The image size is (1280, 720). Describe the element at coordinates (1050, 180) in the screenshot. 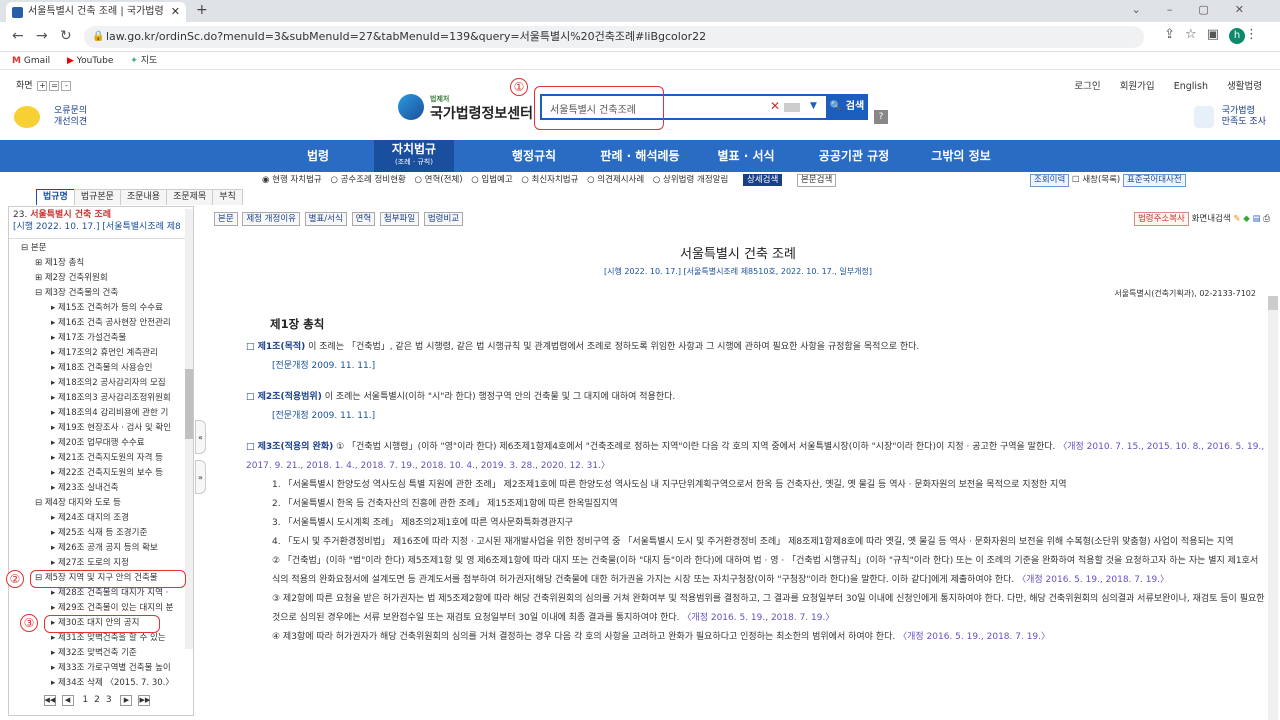

I see `history-button: 조회이력` at that location.